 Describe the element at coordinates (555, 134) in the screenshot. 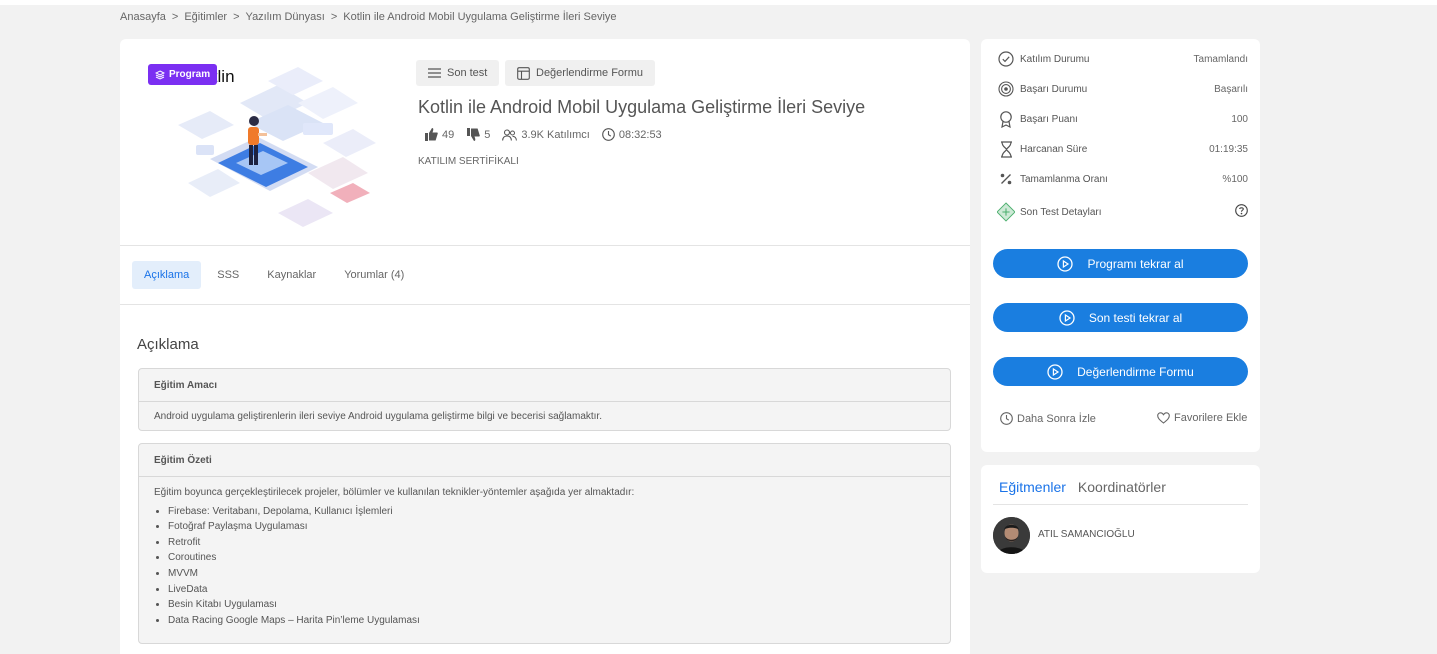

I see `participants-count: 3.9K Katılımcı` at that location.